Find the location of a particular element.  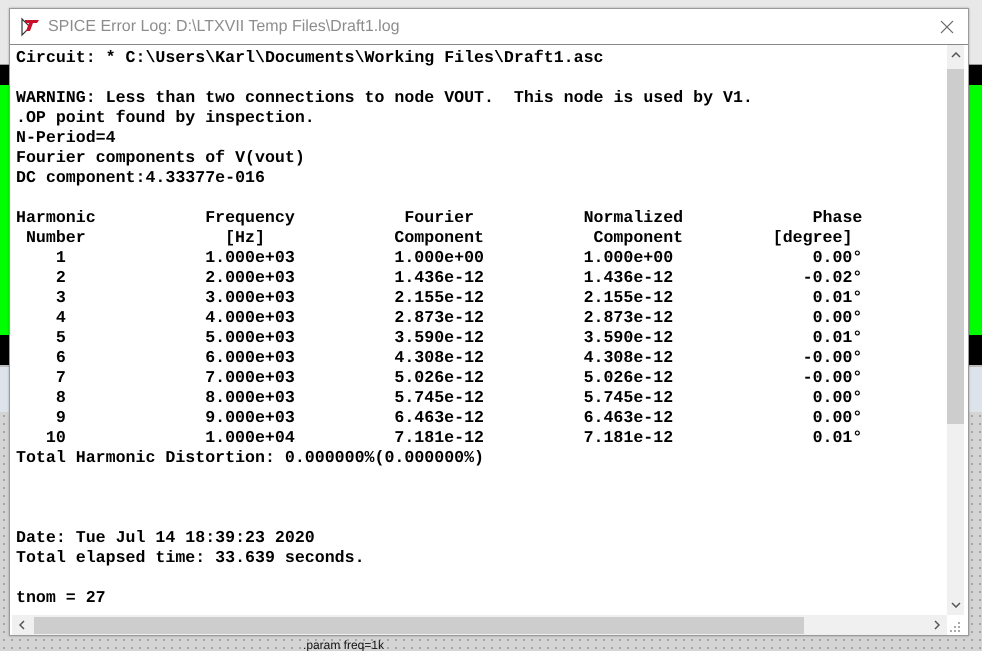

log-line: Circuit: * C:\Users\Karl\Documents\Working Files\Draft1.asc is located at coordinates (310, 58).